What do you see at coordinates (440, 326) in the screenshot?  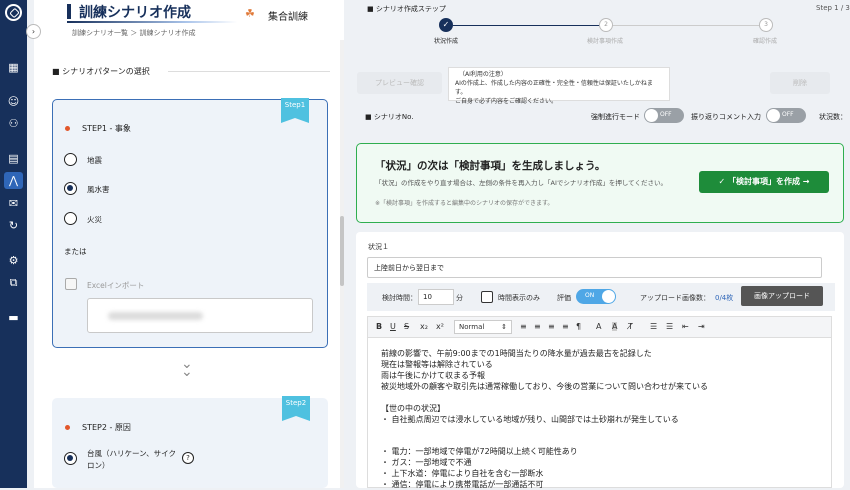 I see `superscript-icon: x²` at bounding box center [440, 326].